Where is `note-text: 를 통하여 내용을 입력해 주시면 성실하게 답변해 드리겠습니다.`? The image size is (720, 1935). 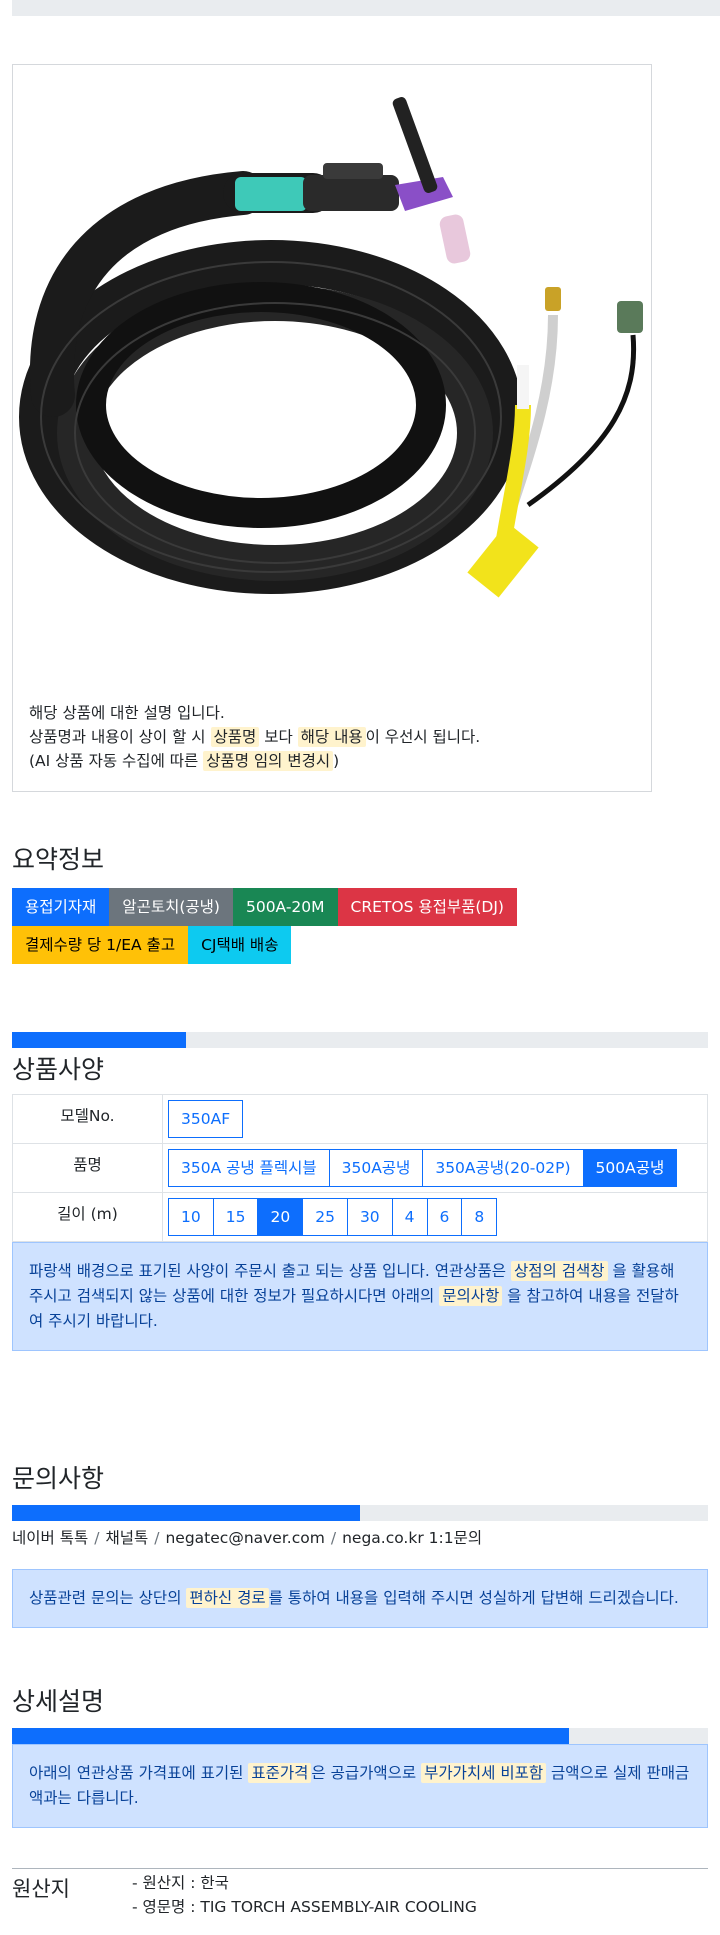 note-text: 를 통하여 내용을 입력해 주시면 성실하게 답변해 드리겠습니다. is located at coordinates (473, 1598).